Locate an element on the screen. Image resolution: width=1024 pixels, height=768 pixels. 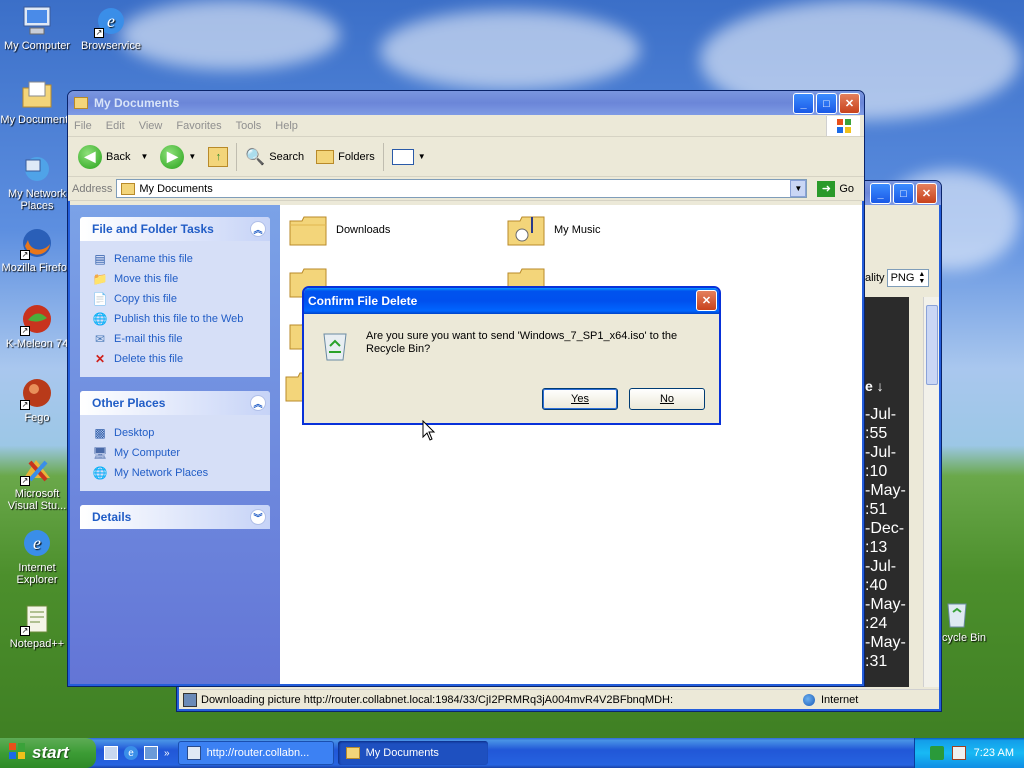
internet-explorer-icon: e is located at coordinates (131, 753).